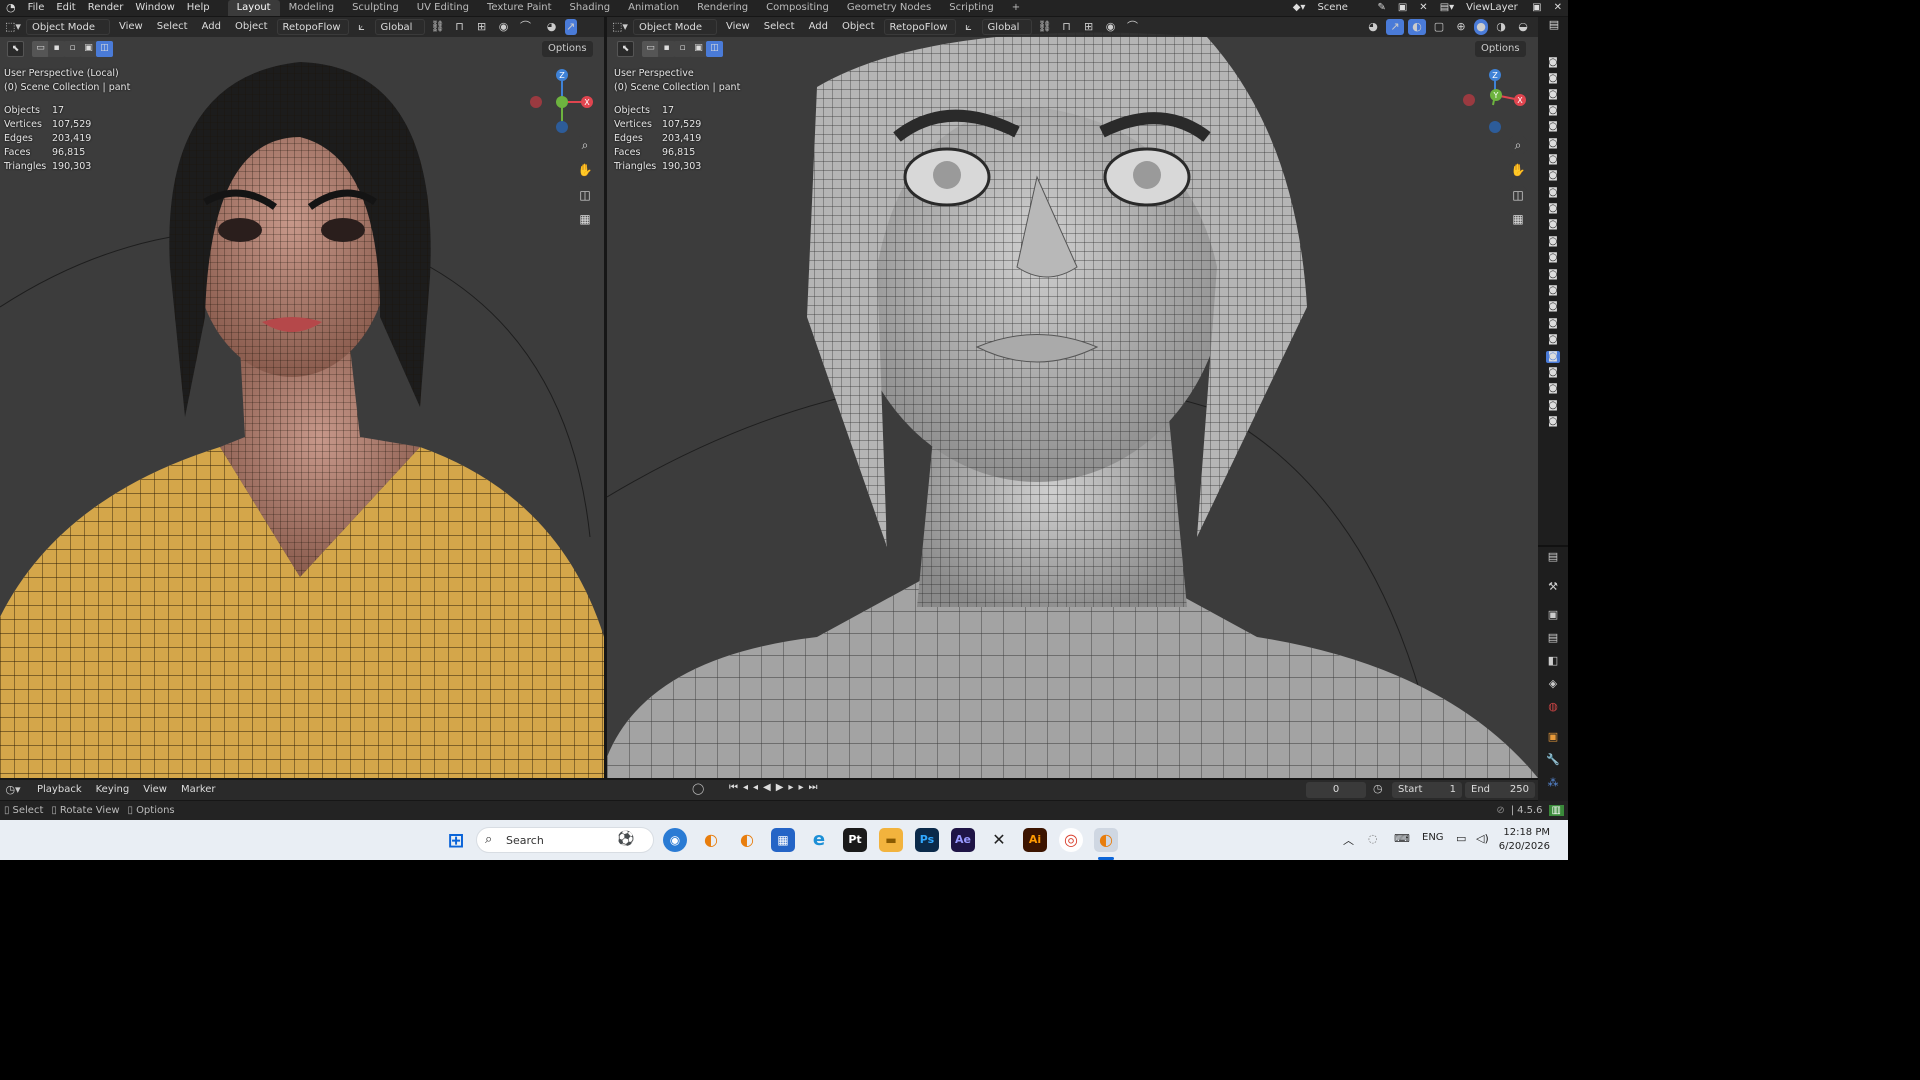  I want to click on blender-active-taskbar-icon: ◐, so click(1106, 840).